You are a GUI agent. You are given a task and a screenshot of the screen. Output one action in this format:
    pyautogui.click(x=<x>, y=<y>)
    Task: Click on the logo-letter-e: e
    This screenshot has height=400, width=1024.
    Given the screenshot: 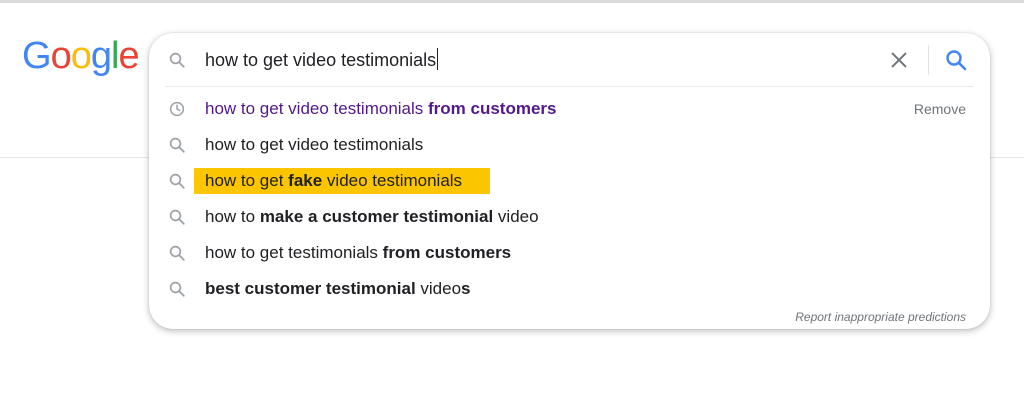 What is the action you would take?
    pyautogui.click(x=128, y=56)
    